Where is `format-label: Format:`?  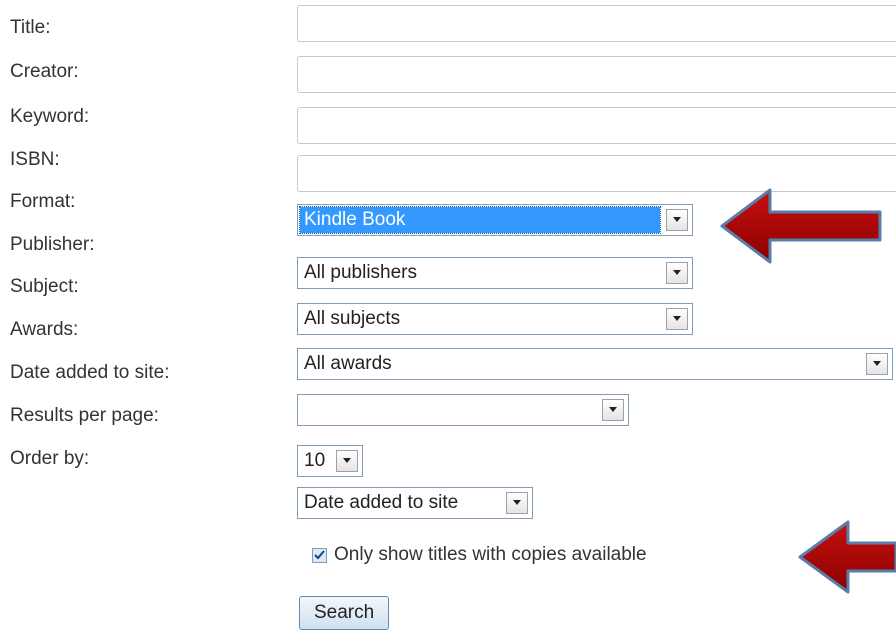 format-label: Format: is located at coordinates (43, 201).